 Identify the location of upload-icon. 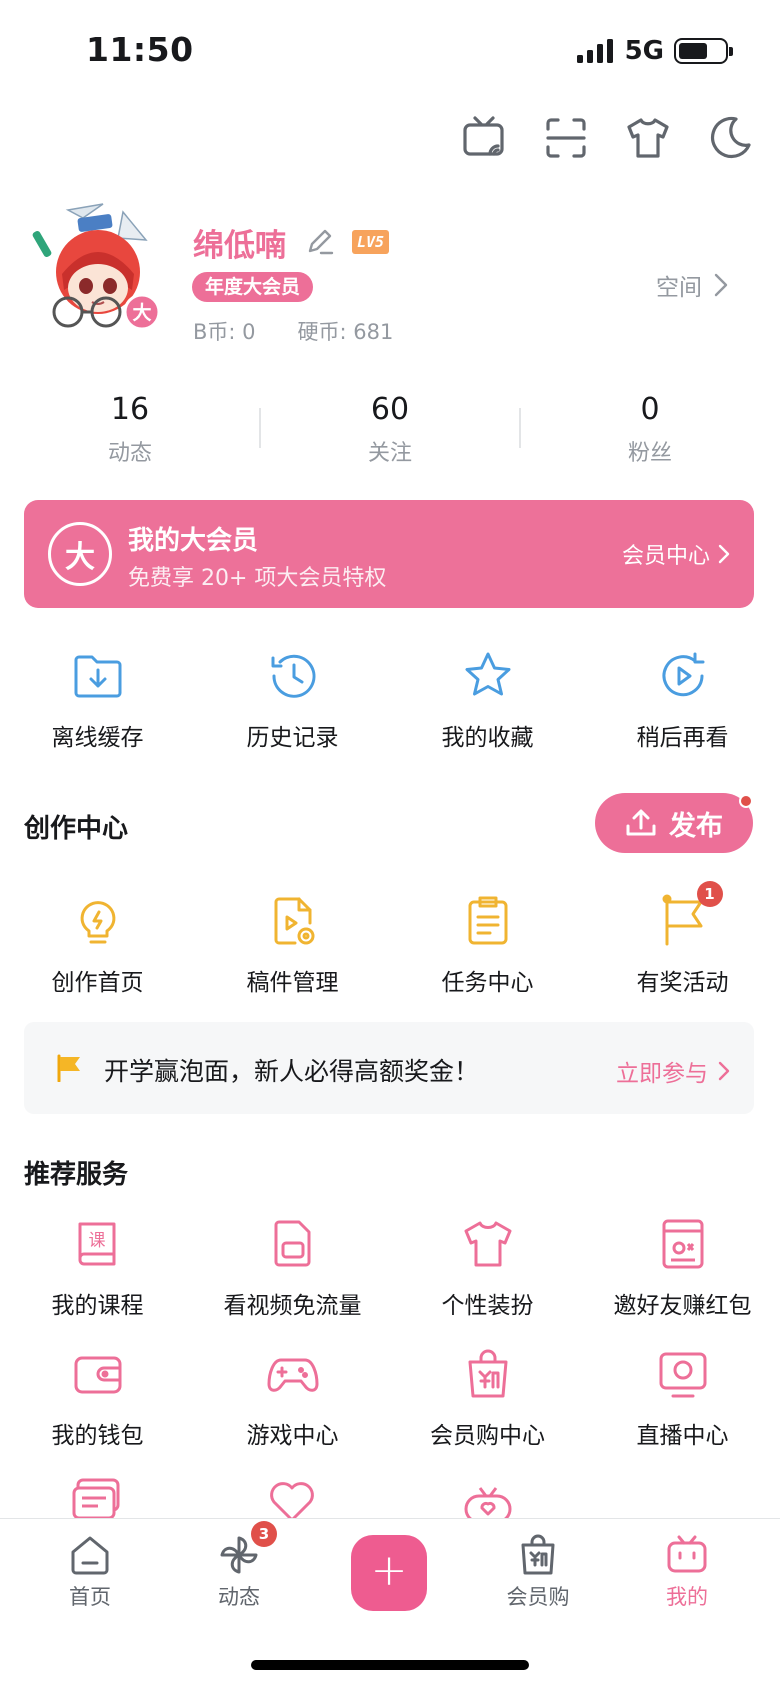
(641, 822).